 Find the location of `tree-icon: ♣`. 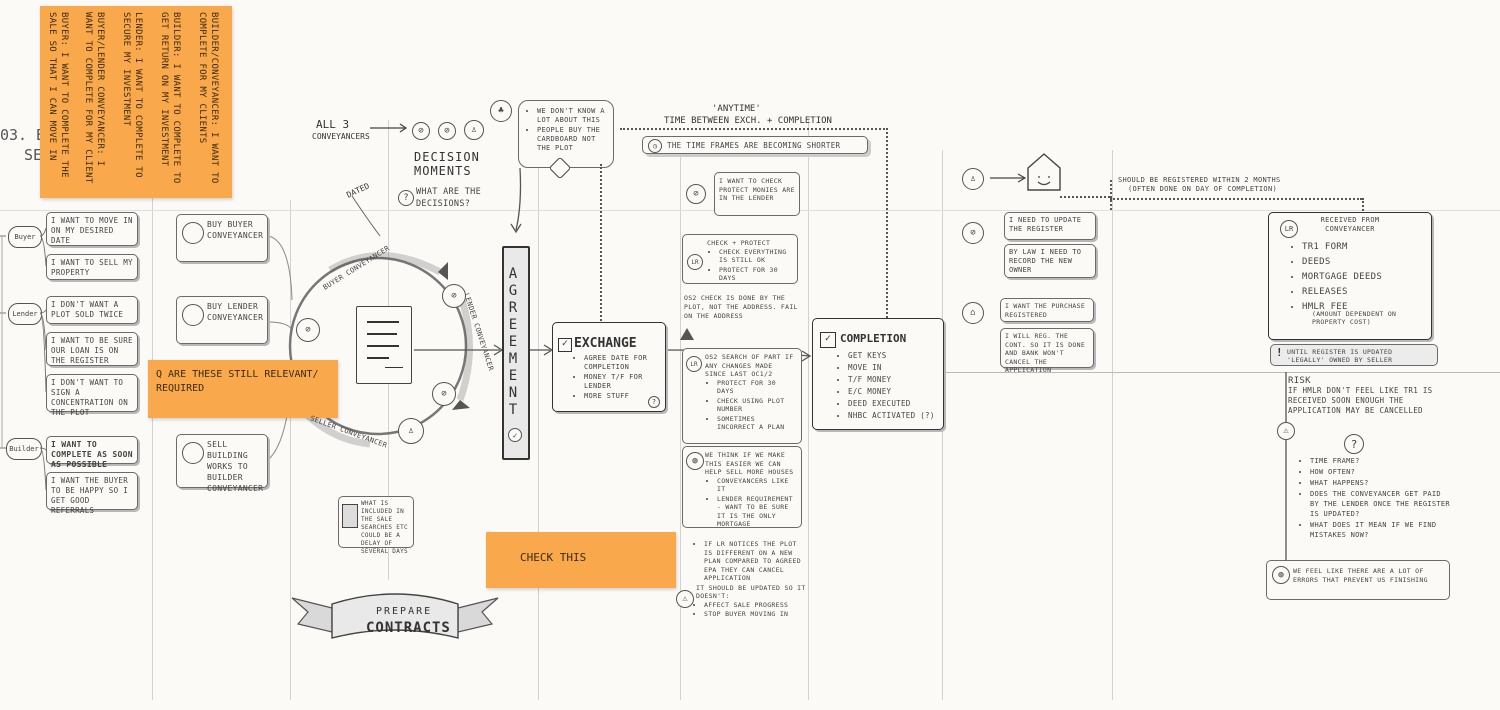

tree-icon: ♣ is located at coordinates (501, 111).